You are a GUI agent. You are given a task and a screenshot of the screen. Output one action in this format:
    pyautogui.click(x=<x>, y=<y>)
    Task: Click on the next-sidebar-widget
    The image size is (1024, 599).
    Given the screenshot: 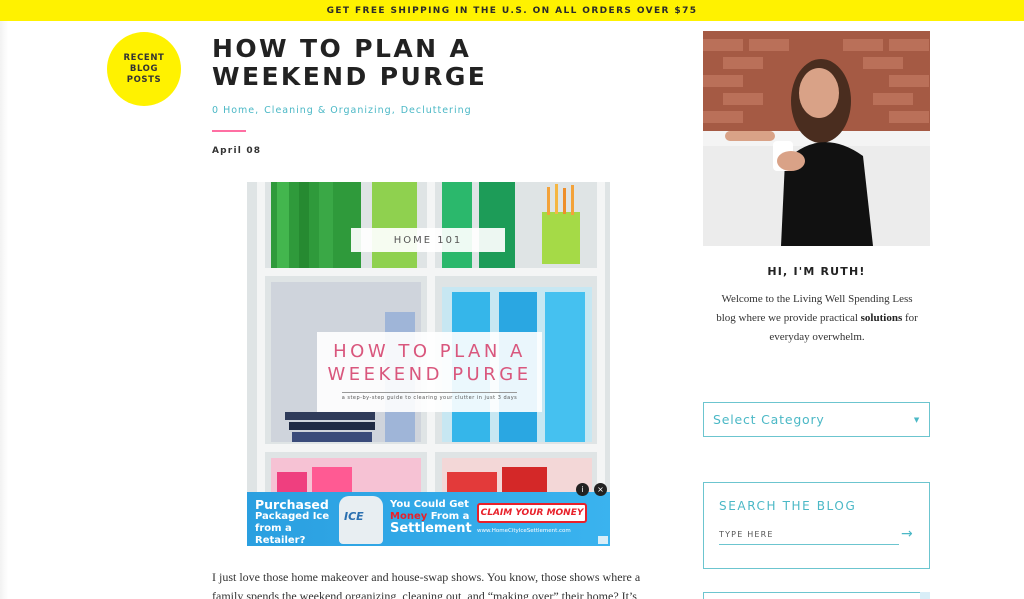 What is the action you would take?
    pyautogui.click(x=816, y=595)
    